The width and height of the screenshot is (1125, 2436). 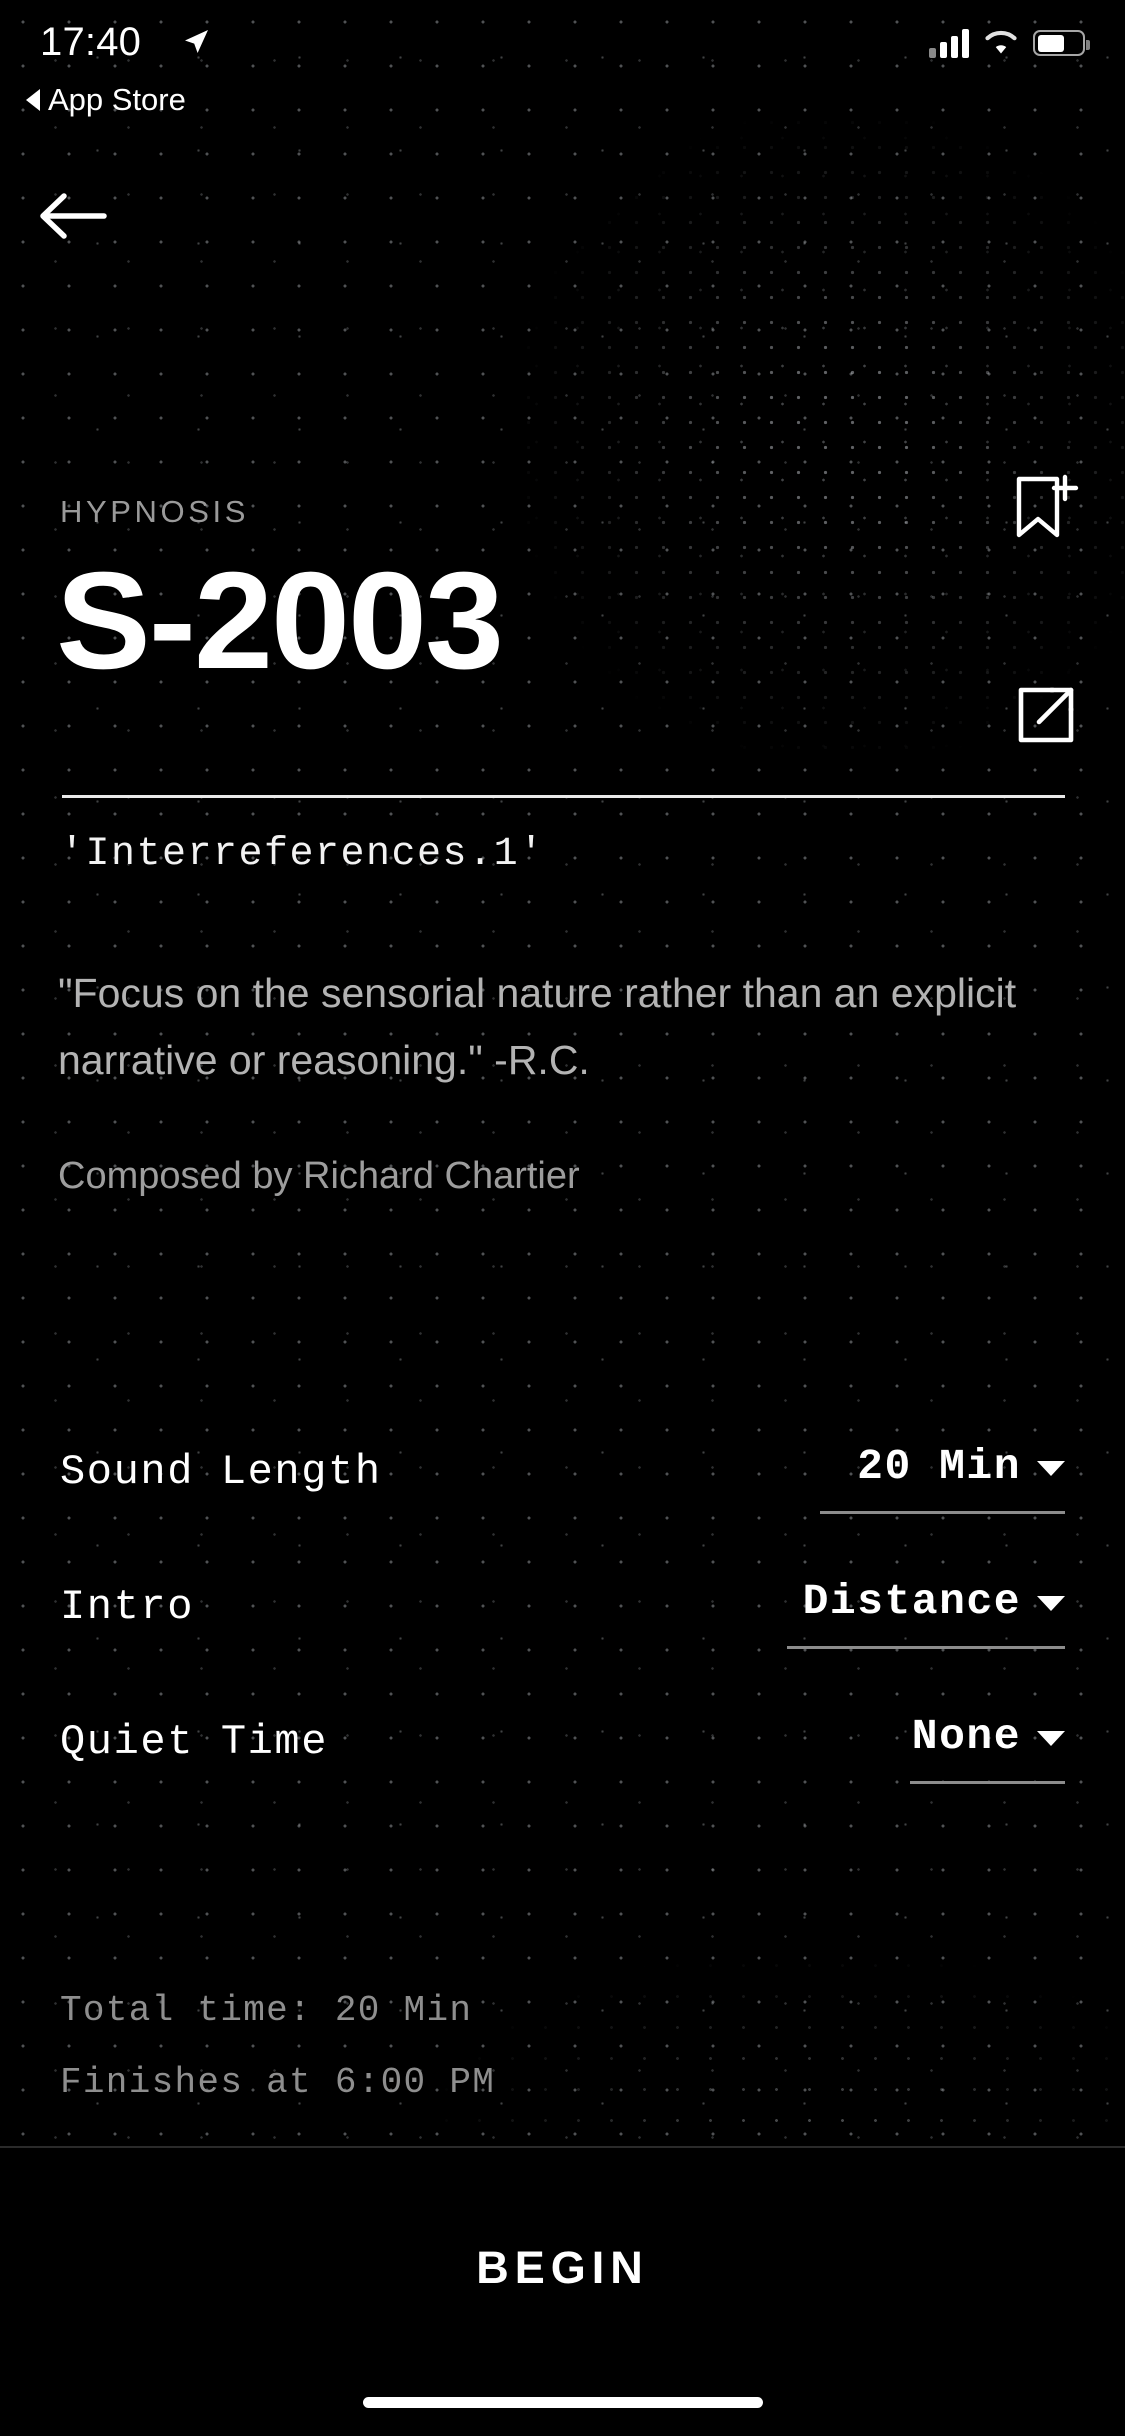 I want to click on external-link-icon, so click(x=1046, y=715).